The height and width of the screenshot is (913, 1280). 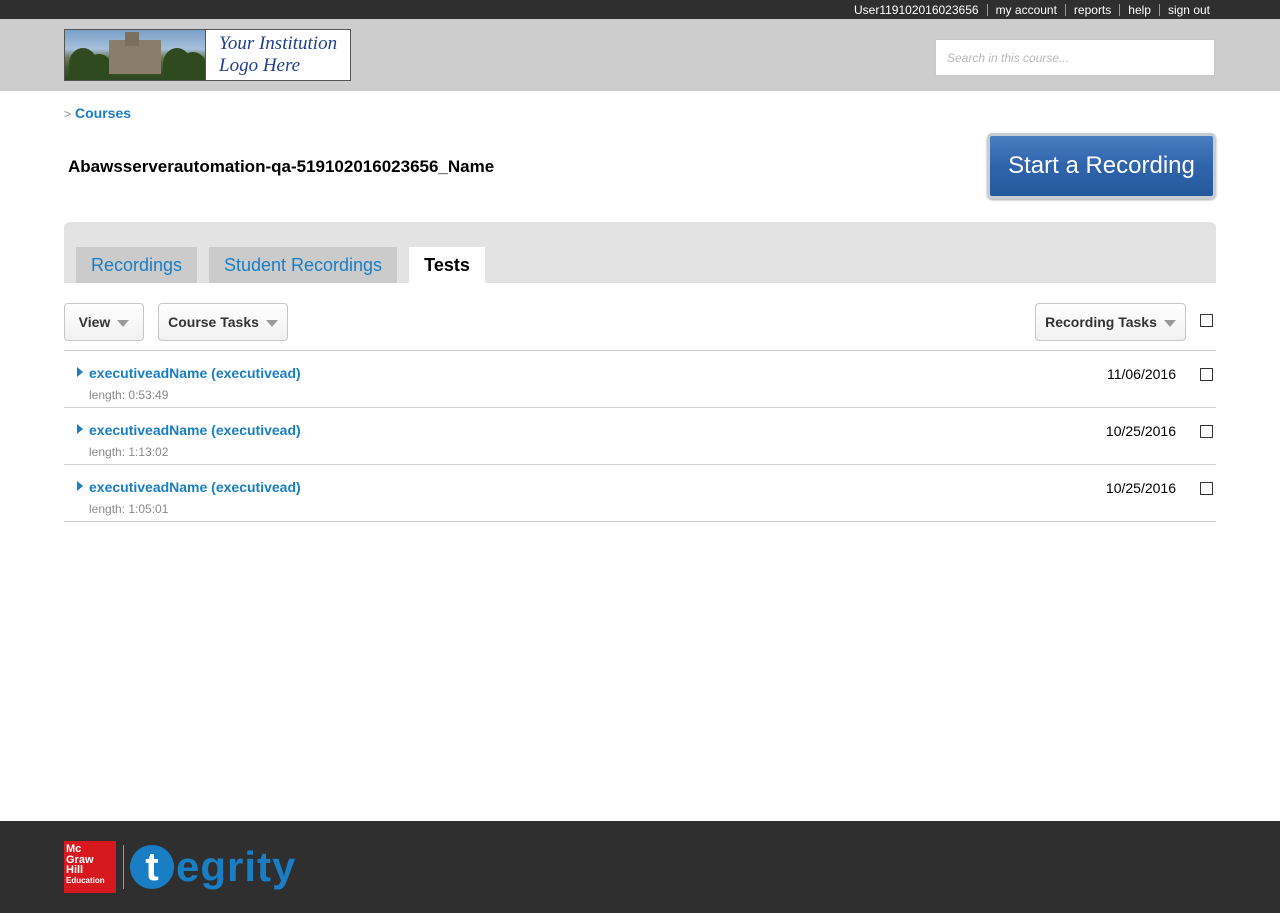 What do you see at coordinates (213, 322) in the screenshot?
I see `course-tasks-label: Course Tasks` at bounding box center [213, 322].